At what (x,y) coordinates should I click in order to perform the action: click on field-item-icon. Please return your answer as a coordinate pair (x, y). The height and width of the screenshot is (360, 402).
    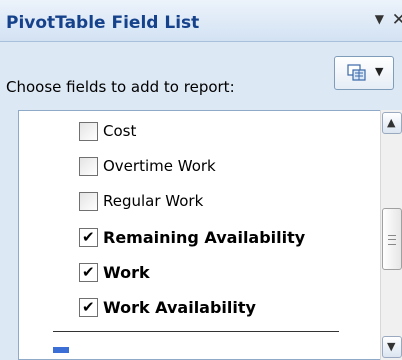
    Looking at the image, I should click on (61, 350).